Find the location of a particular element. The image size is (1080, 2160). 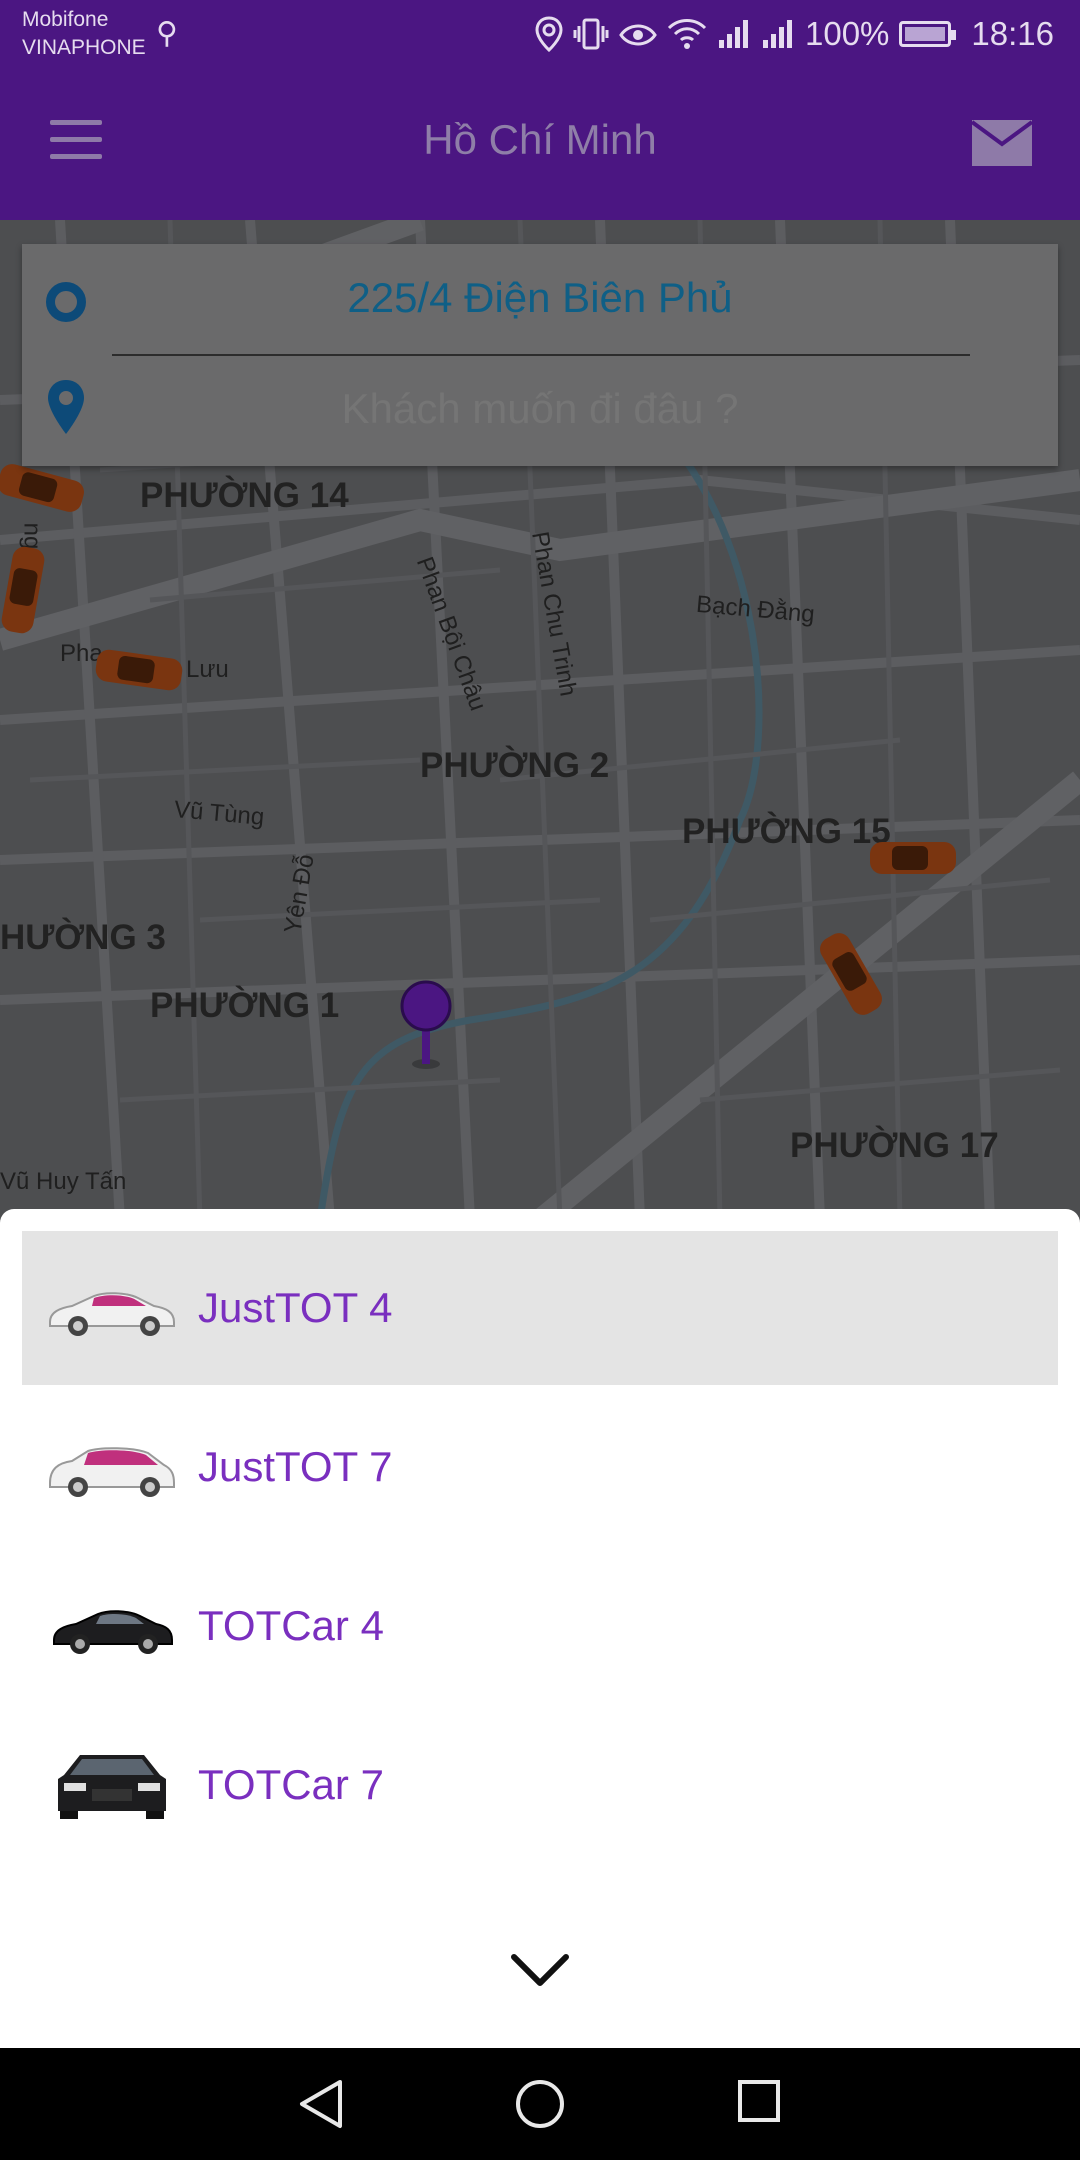

vehicle-option-totcar-7: TOTCar 7 is located at coordinates (540, 1785).